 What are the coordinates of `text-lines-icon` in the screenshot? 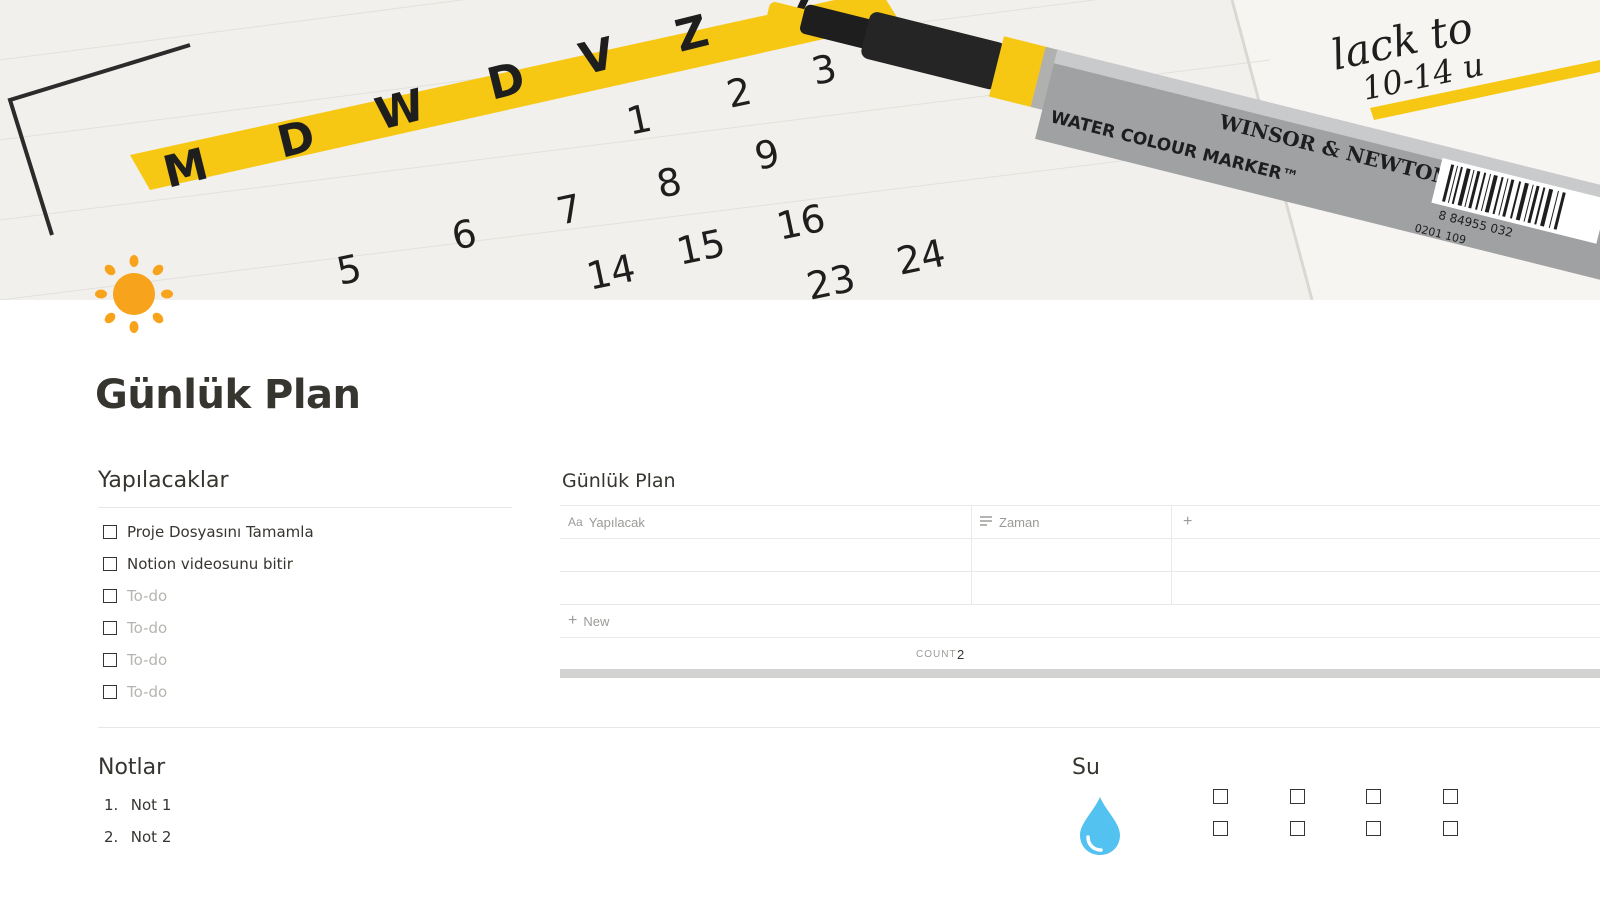 It's located at (986, 522).